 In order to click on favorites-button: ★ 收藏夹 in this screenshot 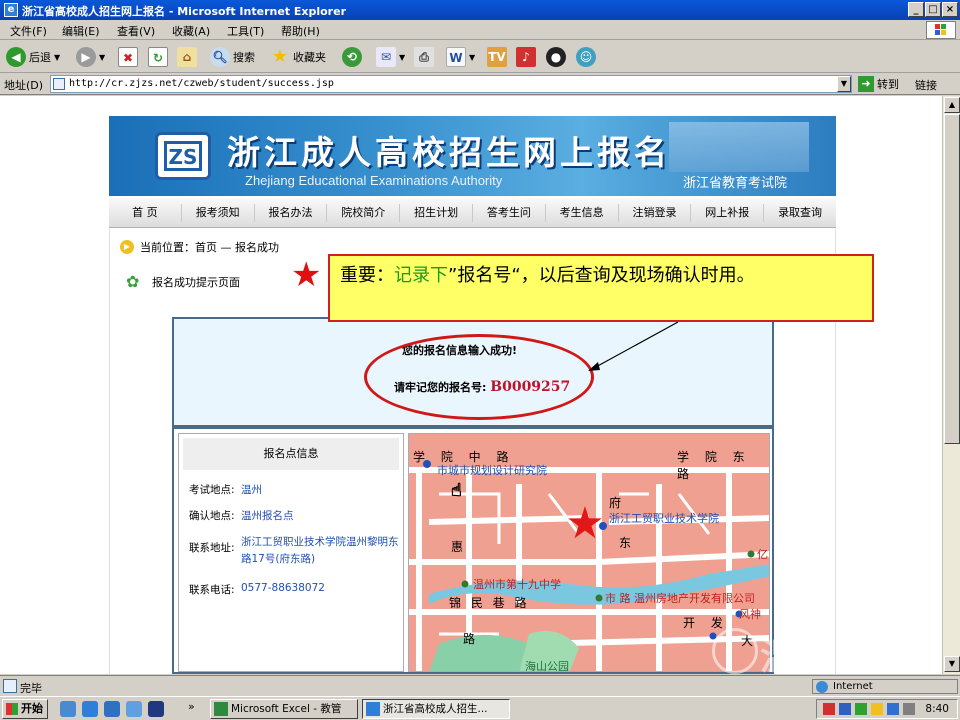, I will do `click(298, 57)`.